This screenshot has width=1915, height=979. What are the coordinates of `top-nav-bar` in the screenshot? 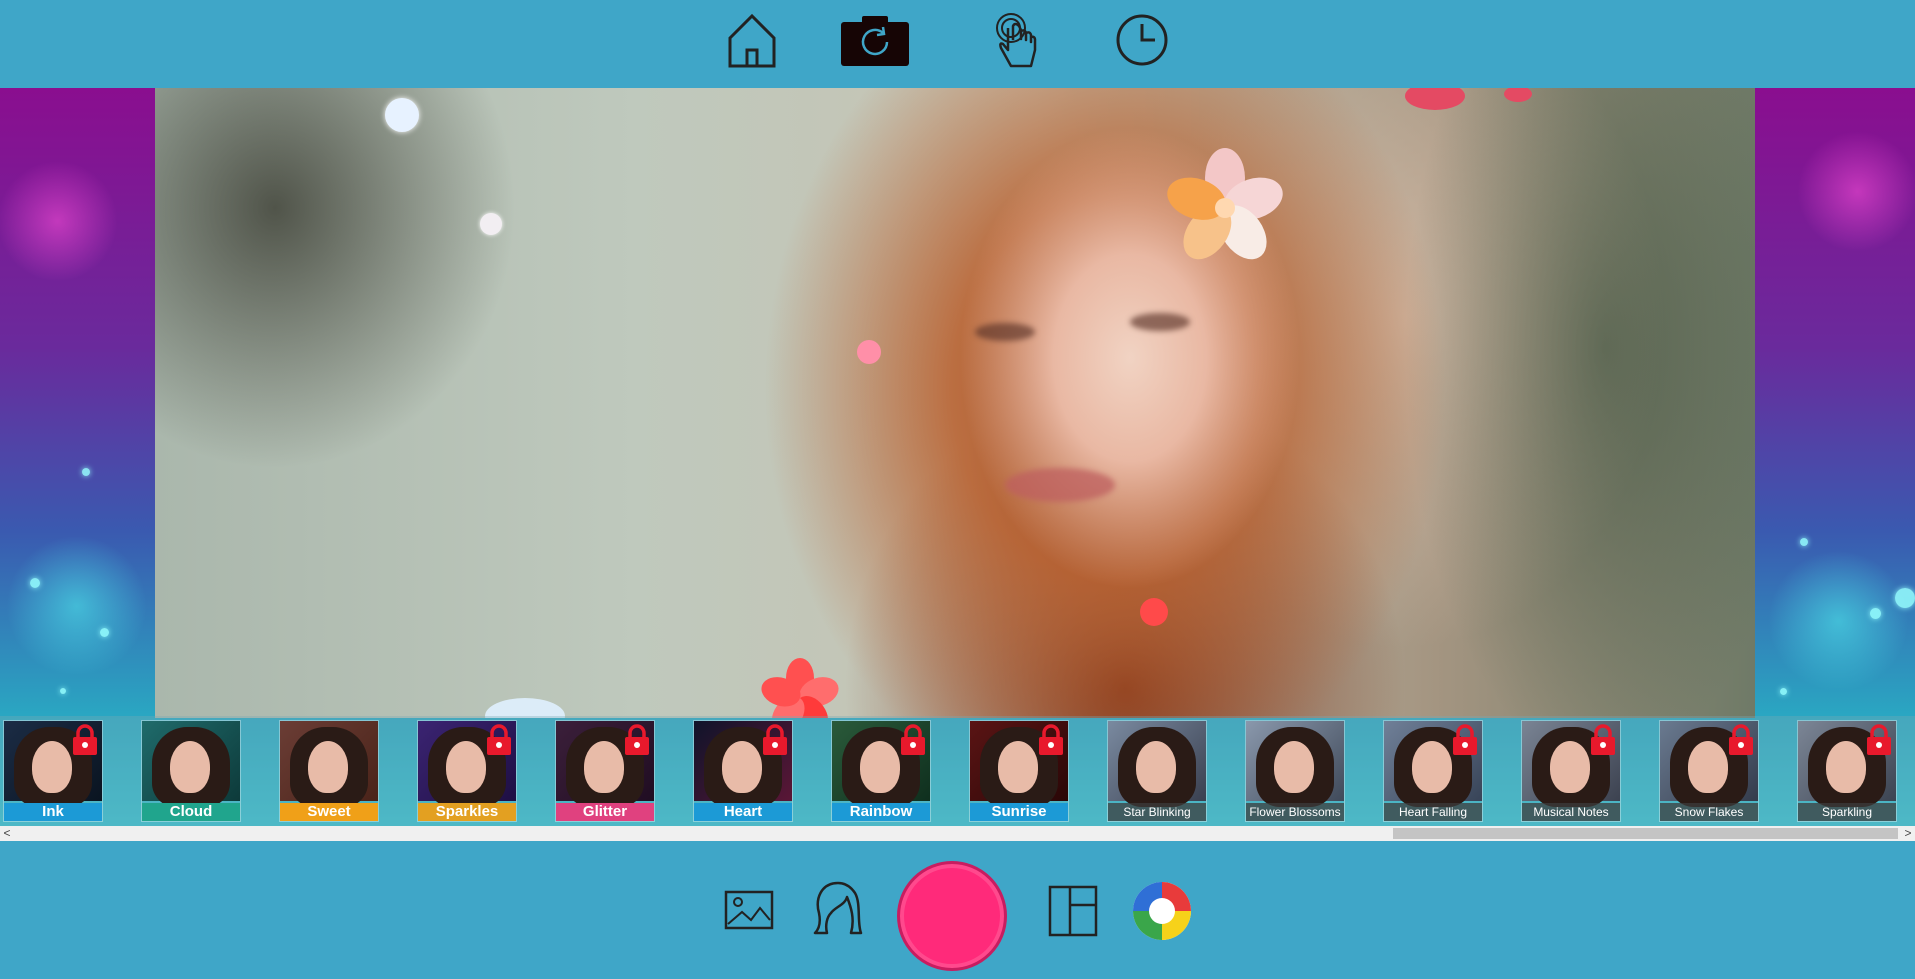 It's located at (957, 44).